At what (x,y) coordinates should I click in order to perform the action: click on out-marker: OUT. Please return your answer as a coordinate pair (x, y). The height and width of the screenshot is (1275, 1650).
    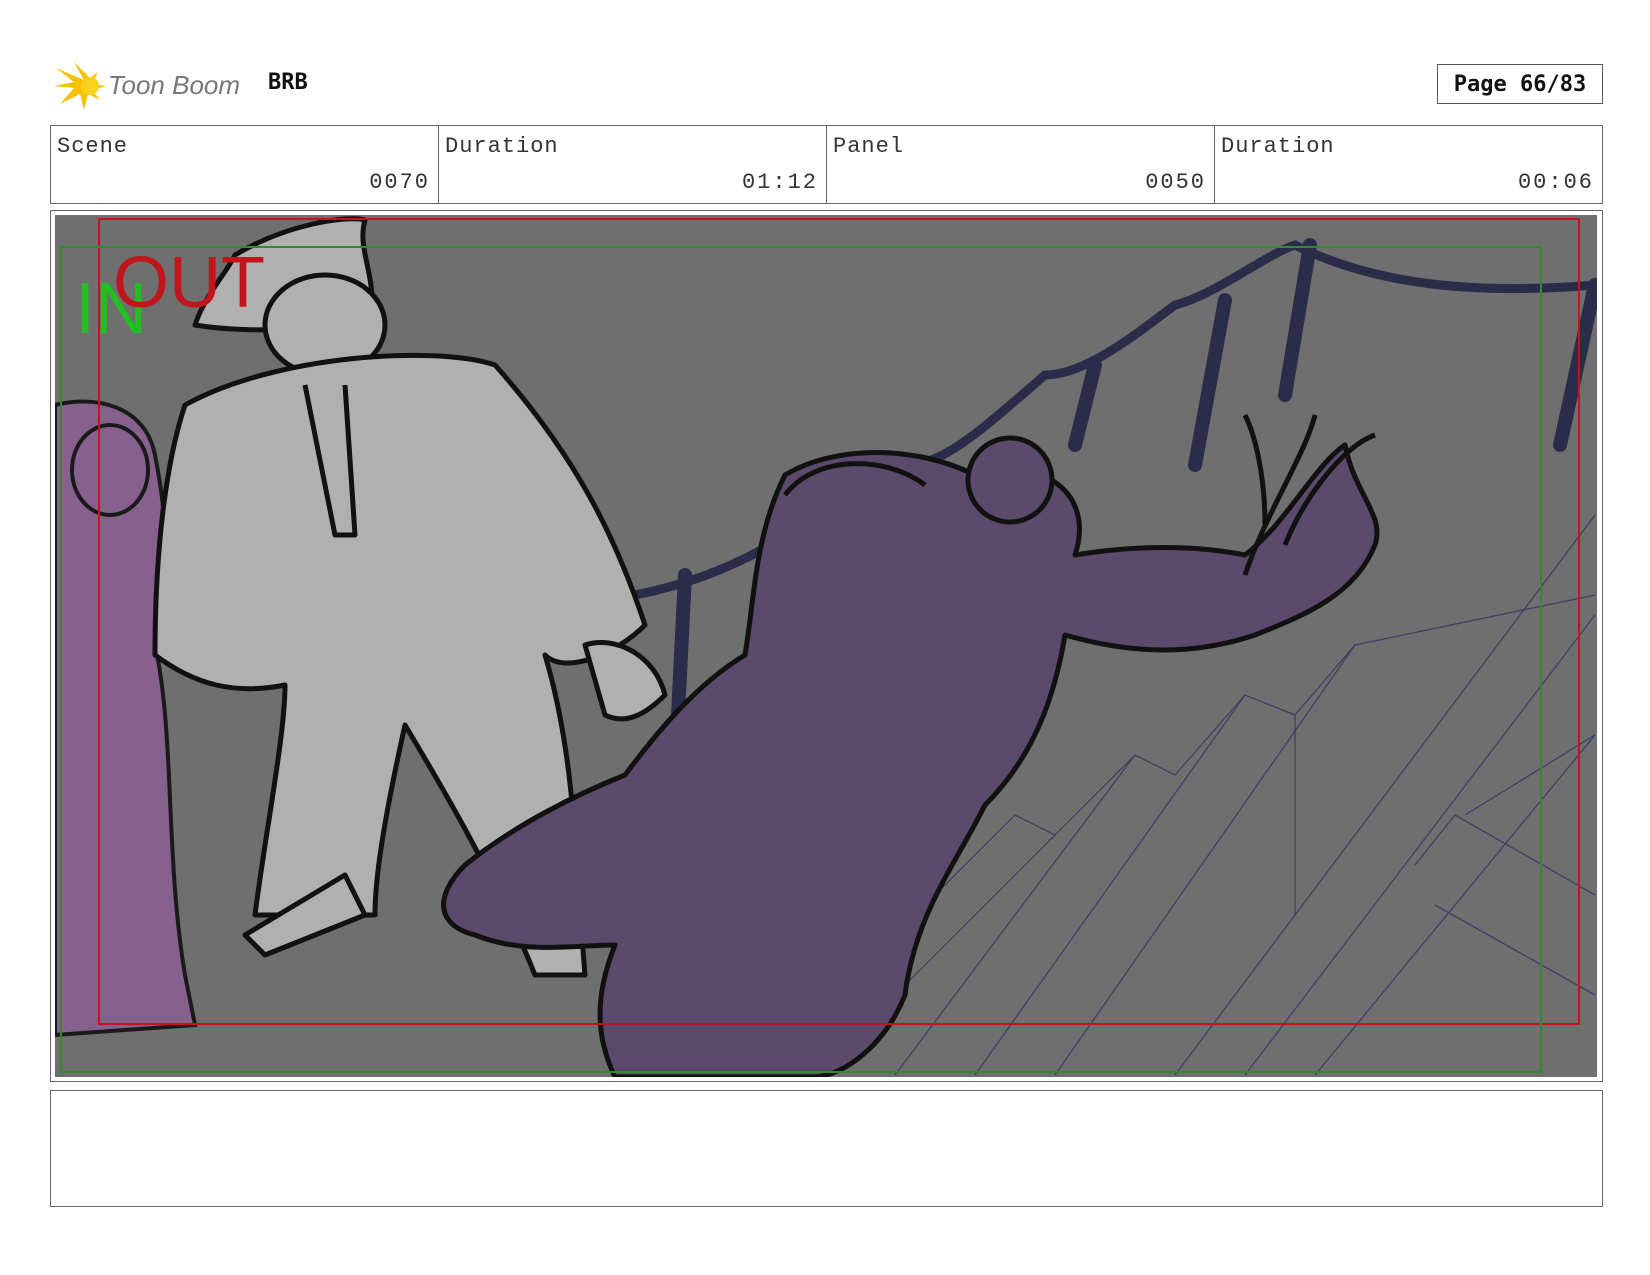
    Looking at the image, I should click on (189, 283).